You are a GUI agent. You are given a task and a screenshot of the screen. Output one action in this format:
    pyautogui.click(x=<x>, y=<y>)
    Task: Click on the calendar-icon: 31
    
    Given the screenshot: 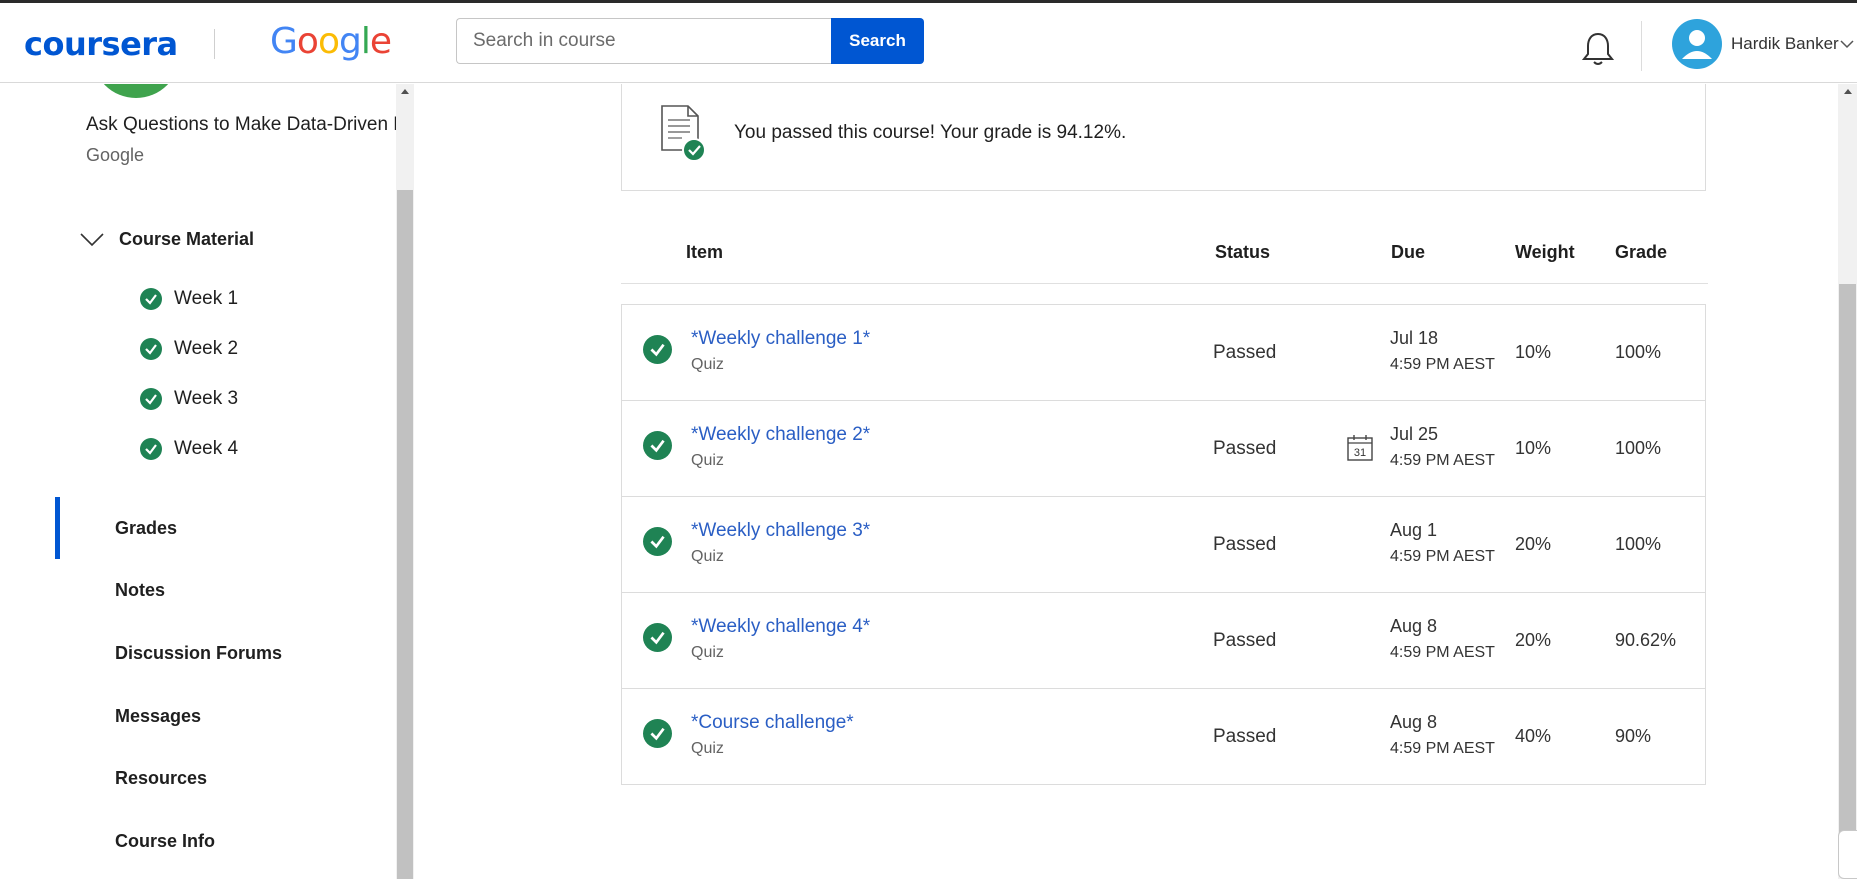 What is the action you would take?
    pyautogui.click(x=1360, y=448)
    